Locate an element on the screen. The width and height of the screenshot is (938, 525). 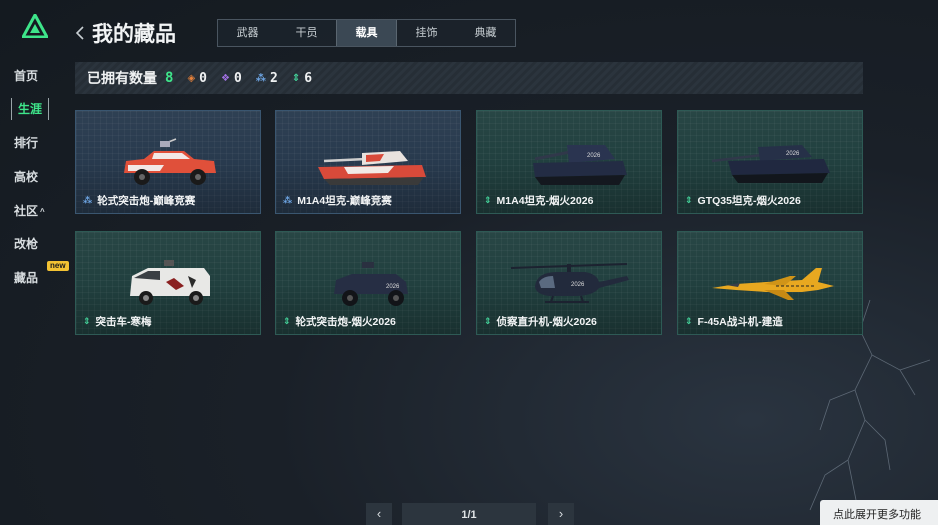
card-caption: ⁂ 轮式突击炮-巅峰竞赛 is located at coordinates (139, 200).